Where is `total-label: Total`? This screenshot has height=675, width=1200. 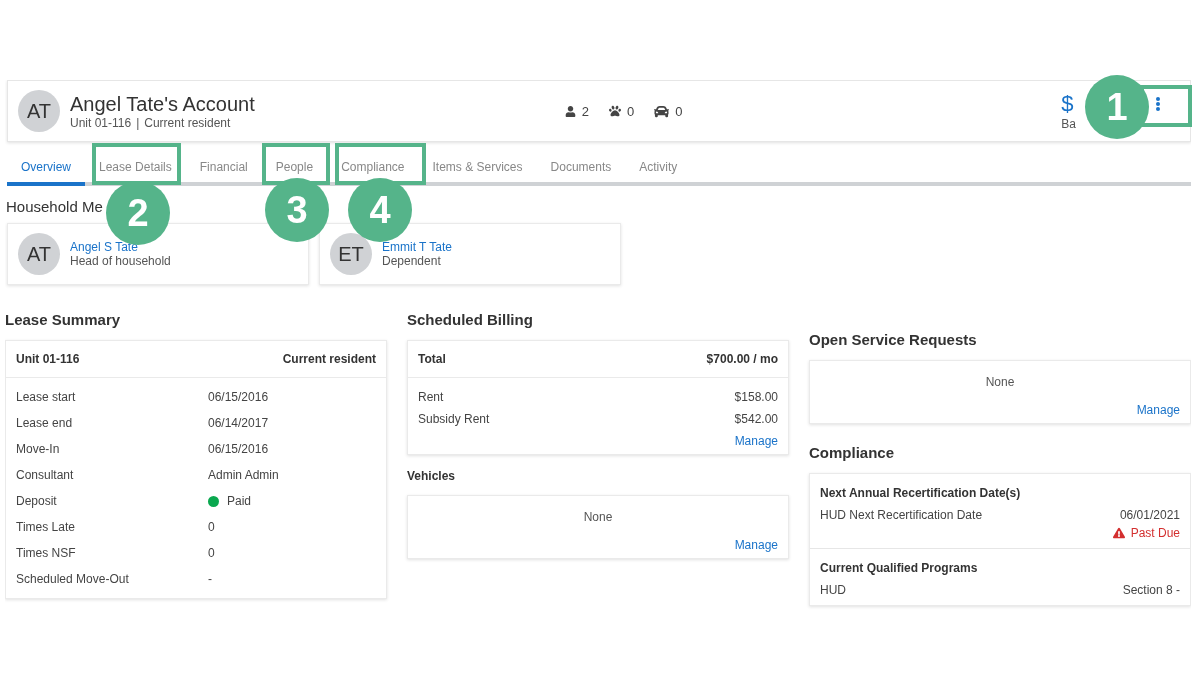
total-label: Total is located at coordinates (432, 359).